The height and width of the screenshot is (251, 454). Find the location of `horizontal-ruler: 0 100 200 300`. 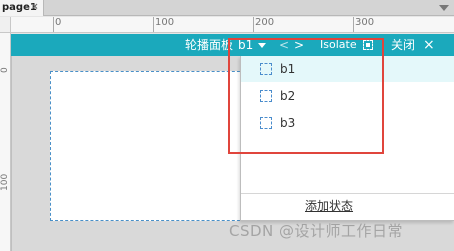

horizontal-ruler: 0 100 200 300 is located at coordinates (232, 25).